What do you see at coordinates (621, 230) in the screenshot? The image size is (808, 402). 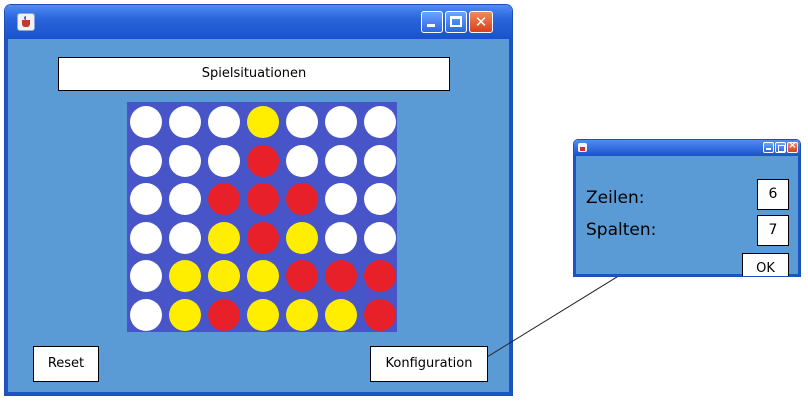 I see `spalten-label: Spalten:` at bounding box center [621, 230].